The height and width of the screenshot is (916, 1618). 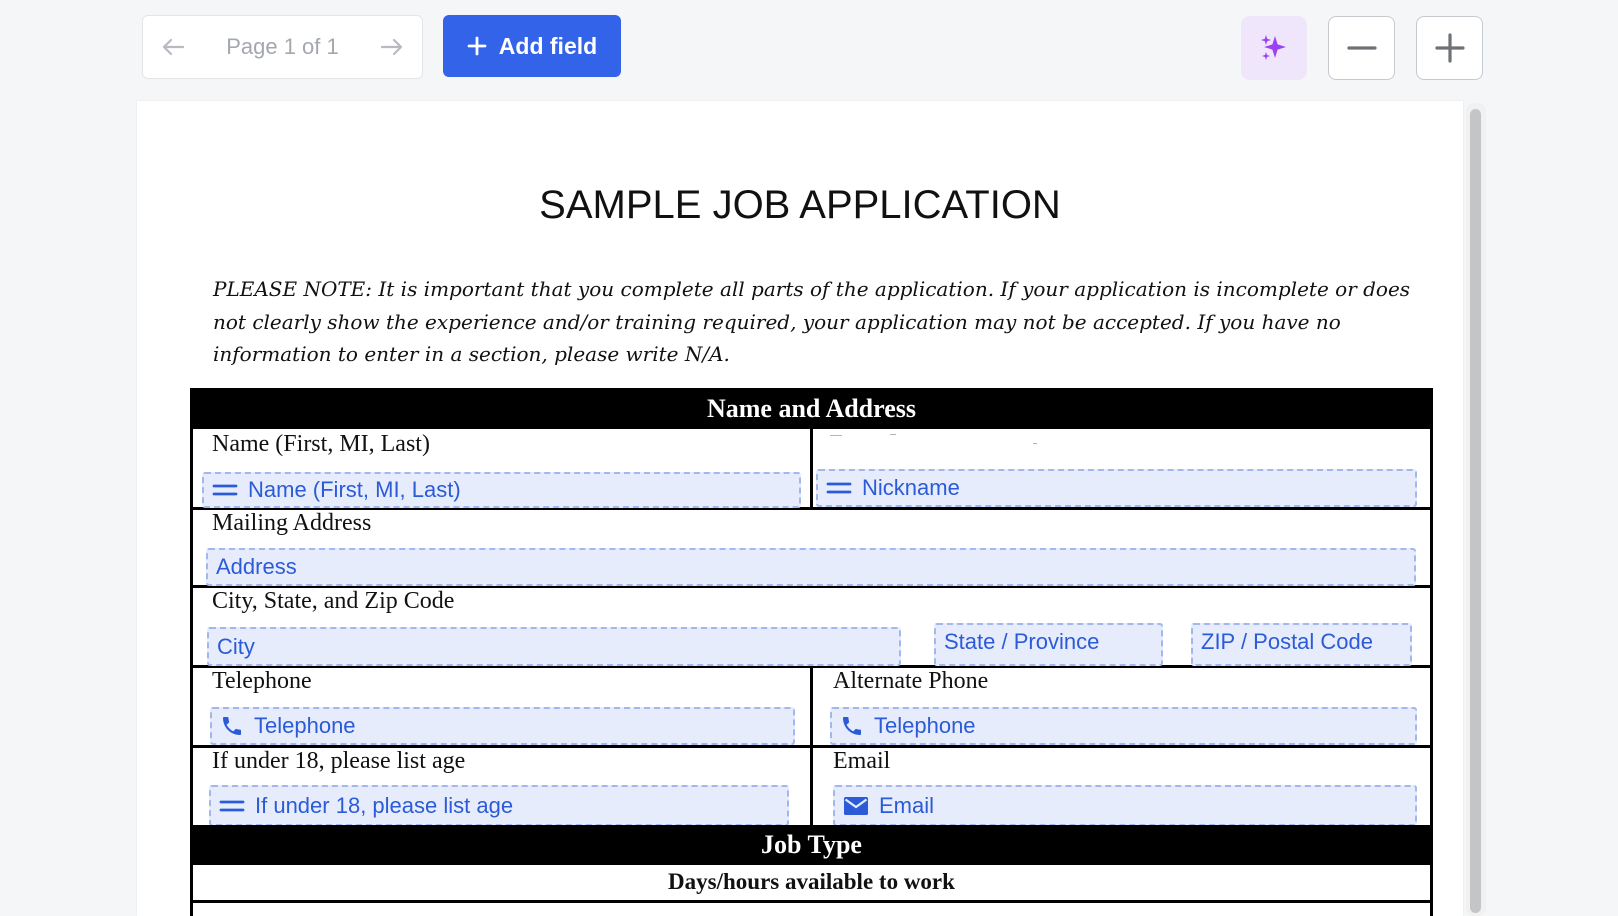 I want to click on days-hours-heading: Days/hours available to work, so click(x=811, y=881).